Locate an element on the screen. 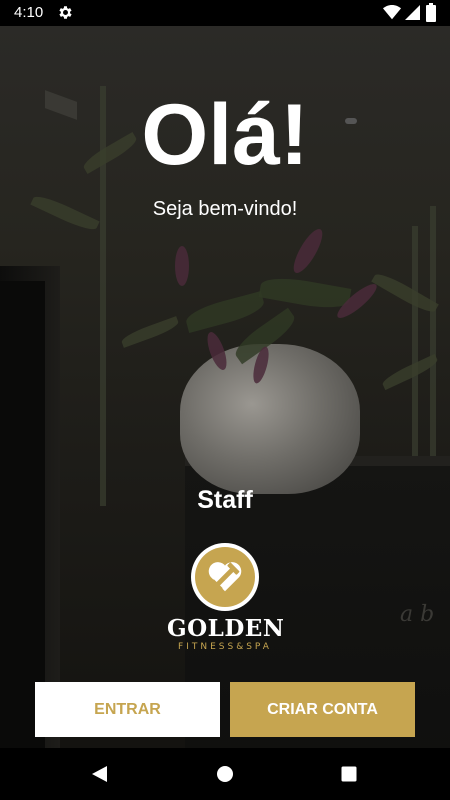 The width and height of the screenshot is (450, 800). wifi-icon is located at coordinates (392, 12).